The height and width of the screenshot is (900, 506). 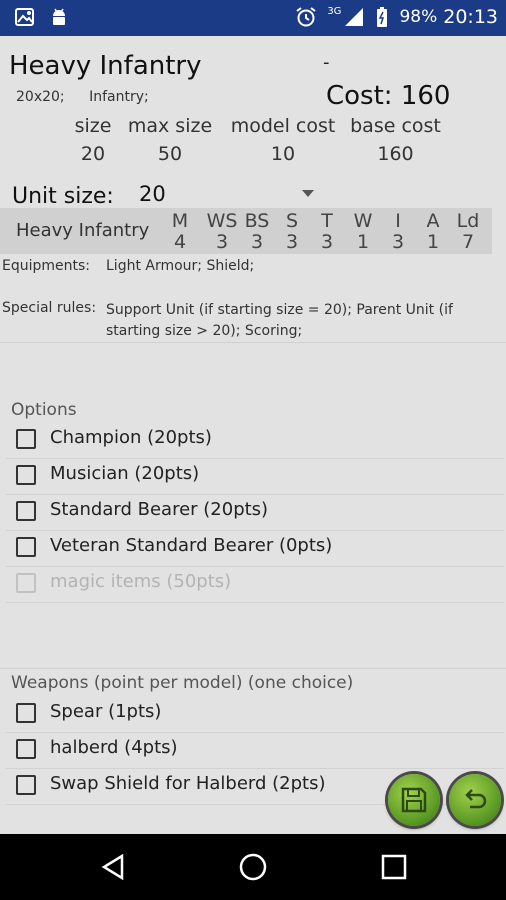 What do you see at coordinates (363, 221) in the screenshot?
I see `stat-header-w: W` at bounding box center [363, 221].